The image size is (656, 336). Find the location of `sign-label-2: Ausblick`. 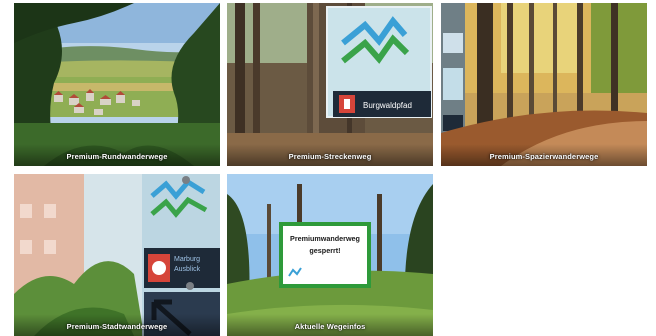

sign-label-2: Ausblick is located at coordinates (187, 269).